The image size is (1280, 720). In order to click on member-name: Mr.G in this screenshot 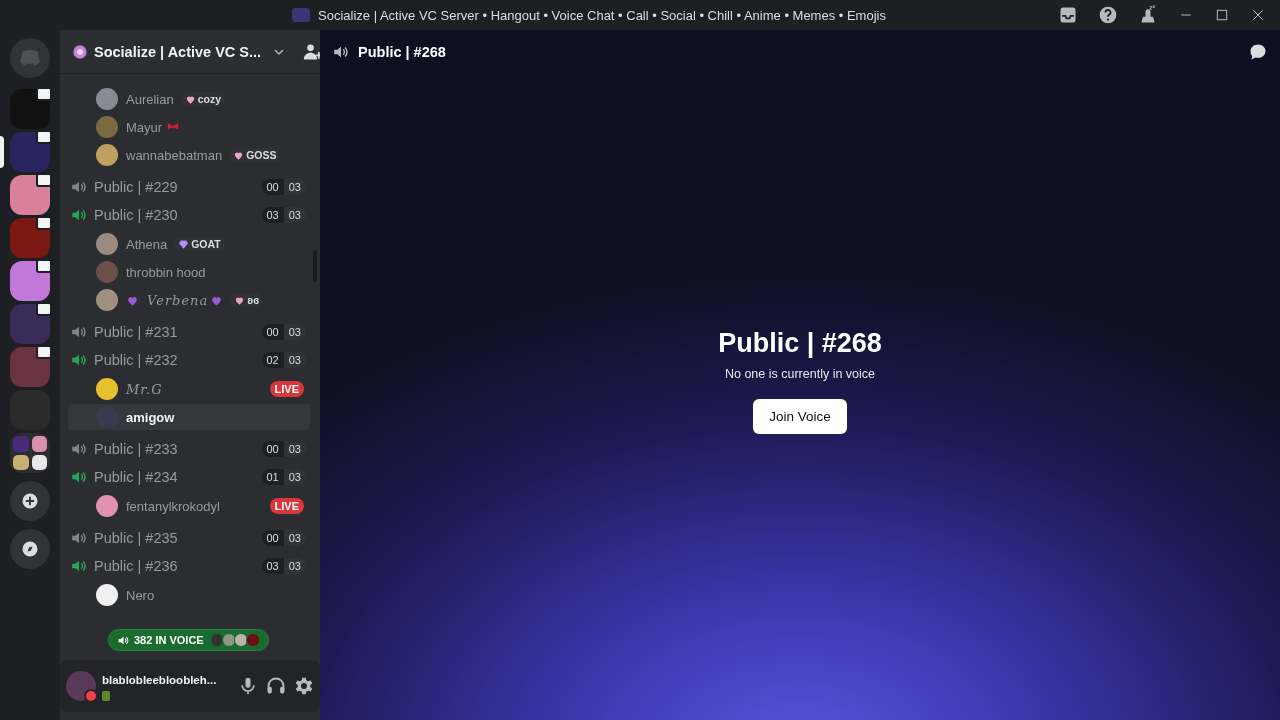, I will do `click(144, 389)`.